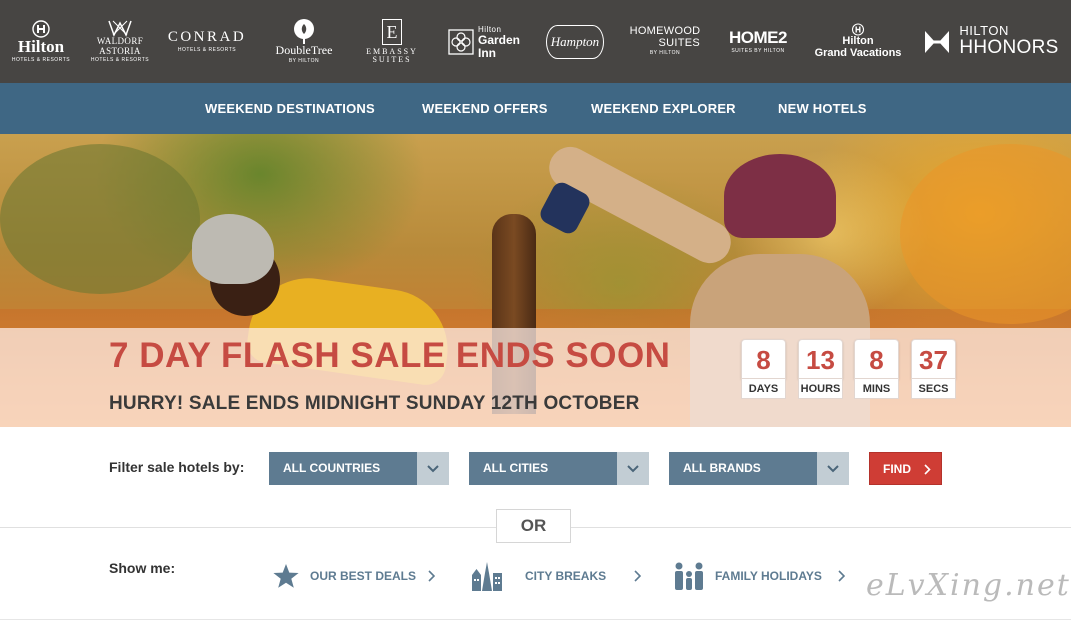  What do you see at coordinates (820, 389) in the screenshot?
I see `countdown-hours-label: HOURS` at bounding box center [820, 389].